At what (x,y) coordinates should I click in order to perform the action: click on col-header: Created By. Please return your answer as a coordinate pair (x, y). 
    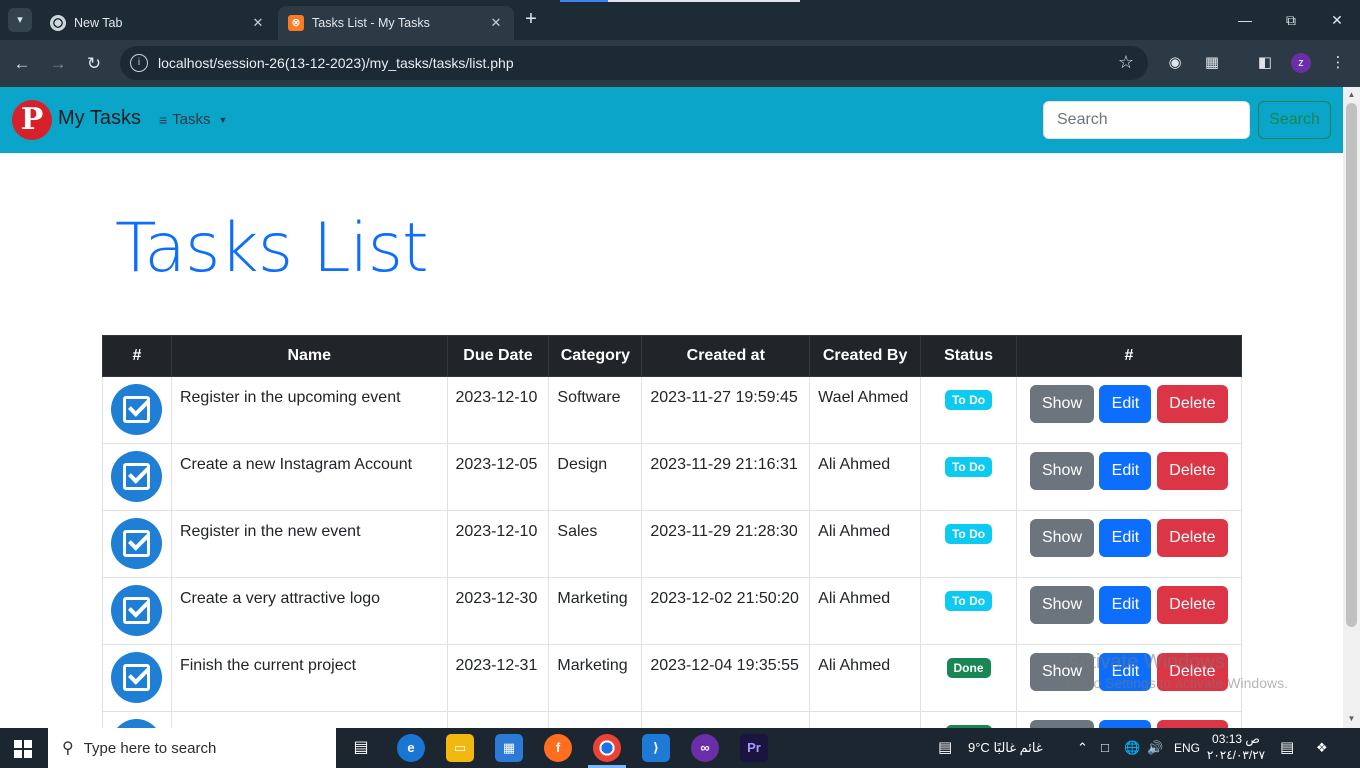
    Looking at the image, I should click on (865, 356).